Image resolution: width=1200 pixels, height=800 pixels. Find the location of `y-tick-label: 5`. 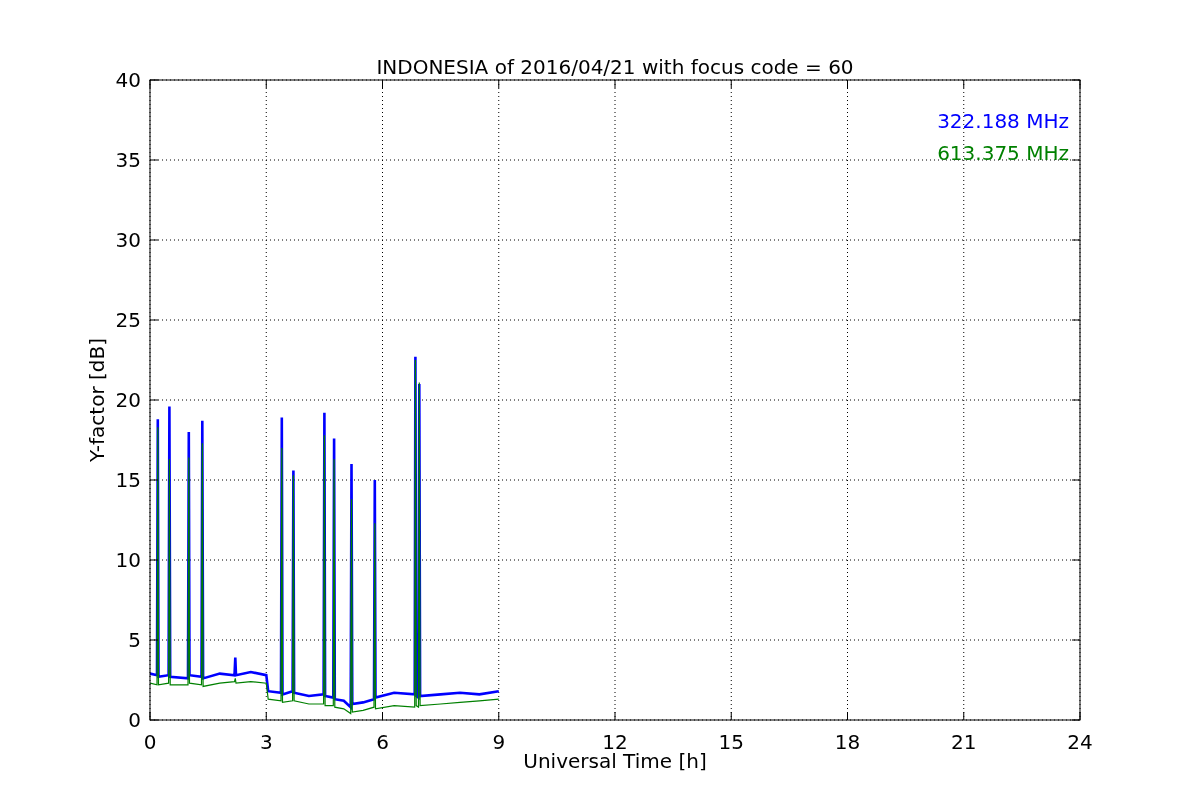

y-tick-label: 5 is located at coordinates (134, 640).